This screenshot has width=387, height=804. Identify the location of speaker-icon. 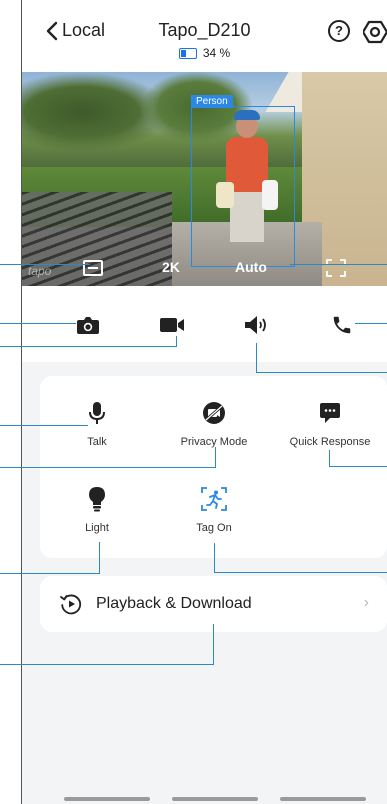
(255, 325).